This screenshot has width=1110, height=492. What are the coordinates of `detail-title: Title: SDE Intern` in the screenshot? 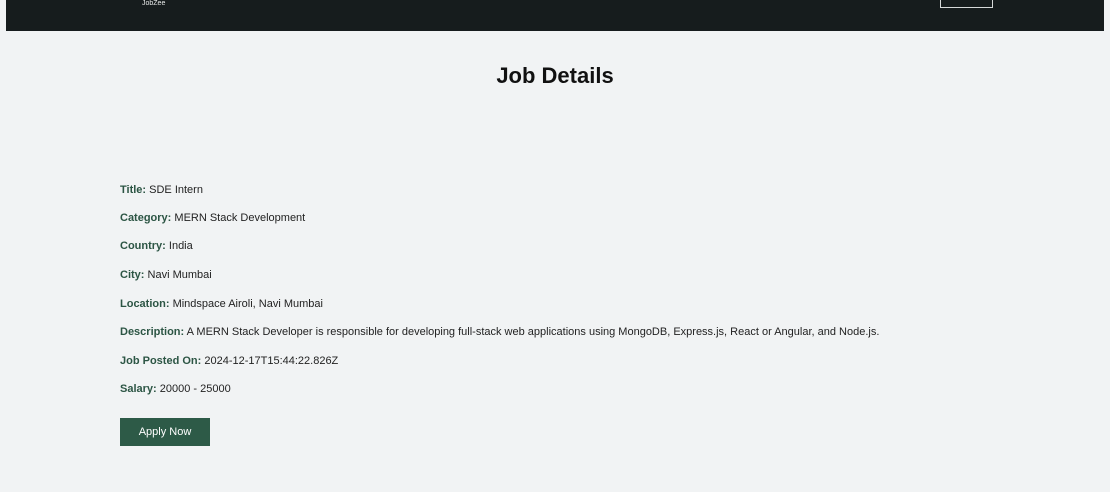 It's located at (161, 190).